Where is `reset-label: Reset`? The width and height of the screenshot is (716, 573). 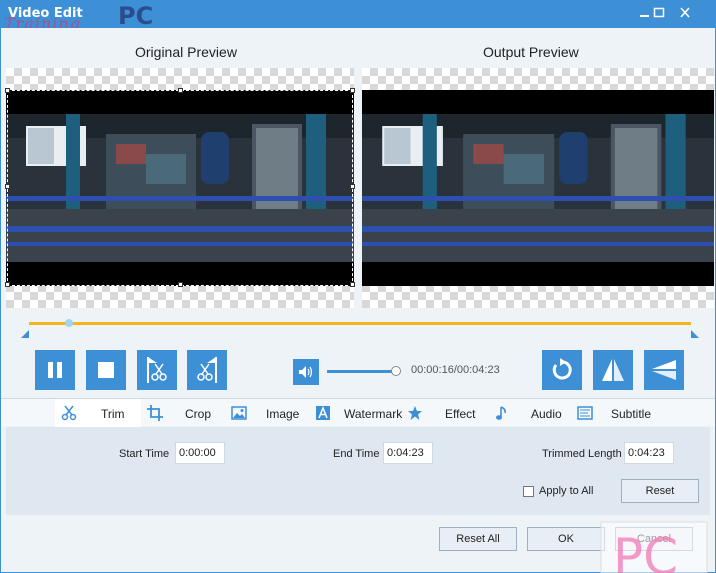 reset-label: Reset is located at coordinates (660, 491).